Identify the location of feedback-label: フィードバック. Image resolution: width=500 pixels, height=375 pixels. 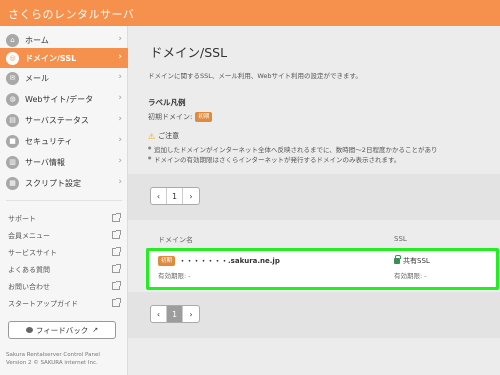
(62, 330).